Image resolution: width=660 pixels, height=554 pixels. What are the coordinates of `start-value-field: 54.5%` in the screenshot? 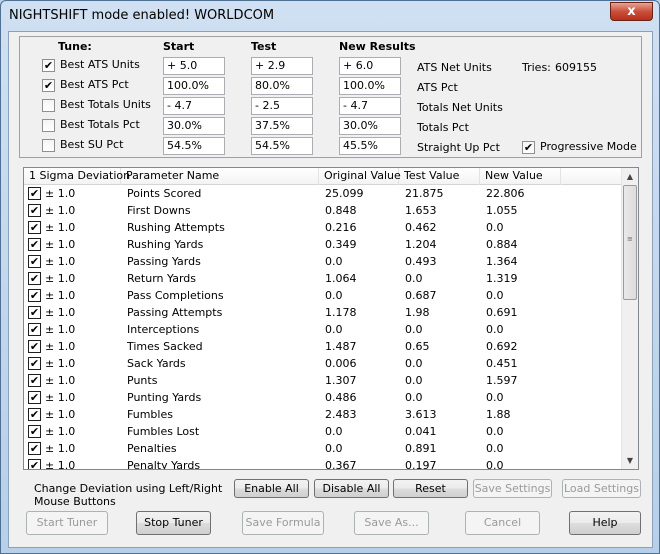 It's located at (194, 146).